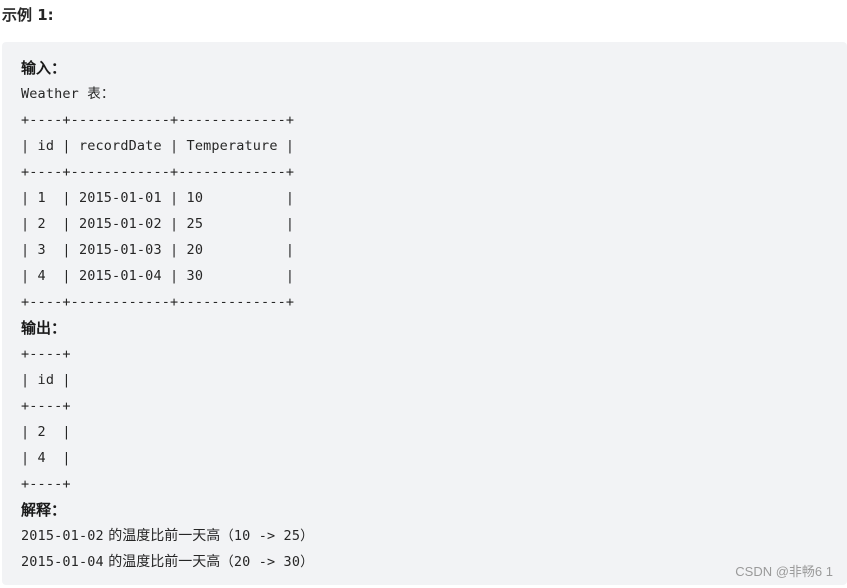 The width and height of the screenshot is (847, 588). Describe the element at coordinates (62, 536) in the screenshot. I see `explanation-date: 2015-01-02` at that location.